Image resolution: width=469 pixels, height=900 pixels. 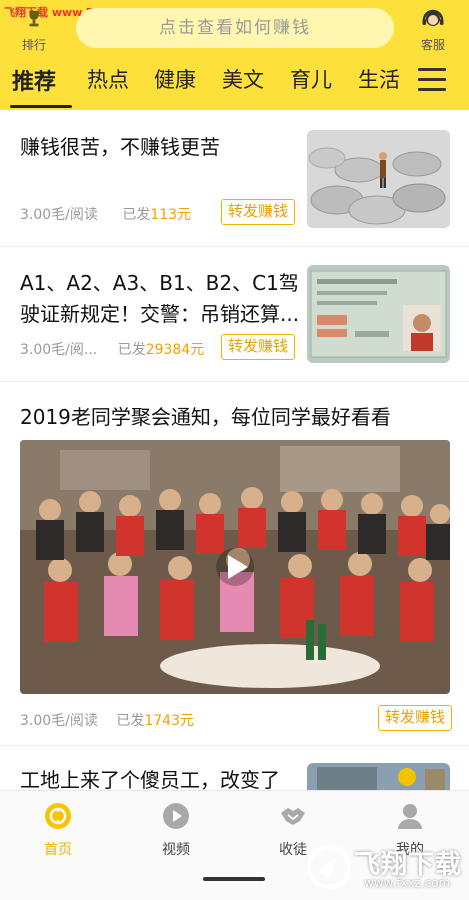 I want to click on sent-amount: 1743元, so click(x=169, y=721).